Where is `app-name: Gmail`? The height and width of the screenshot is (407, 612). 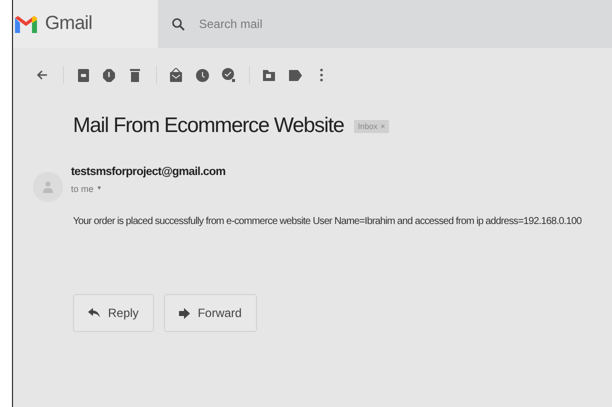
app-name: Gmail is located at coordinates (68, 24).